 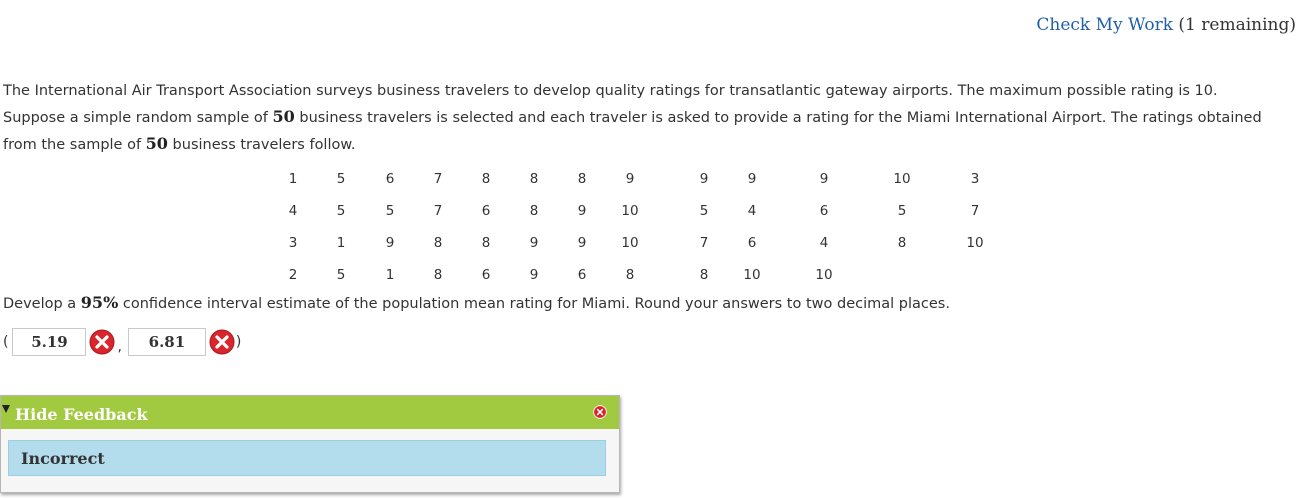 I want to click on feedback-message: Incorrect, so click(x=63, y=458).